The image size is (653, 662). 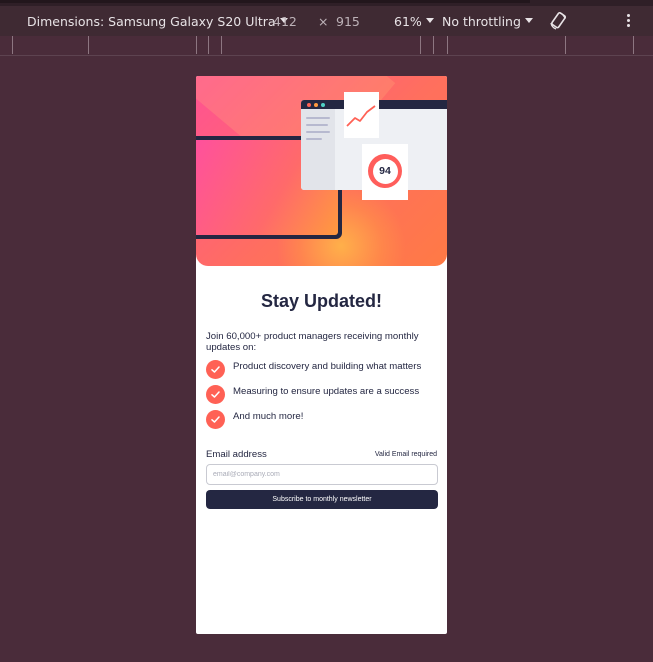 I want to click on rotate-icon, so click(x=558, y=21).